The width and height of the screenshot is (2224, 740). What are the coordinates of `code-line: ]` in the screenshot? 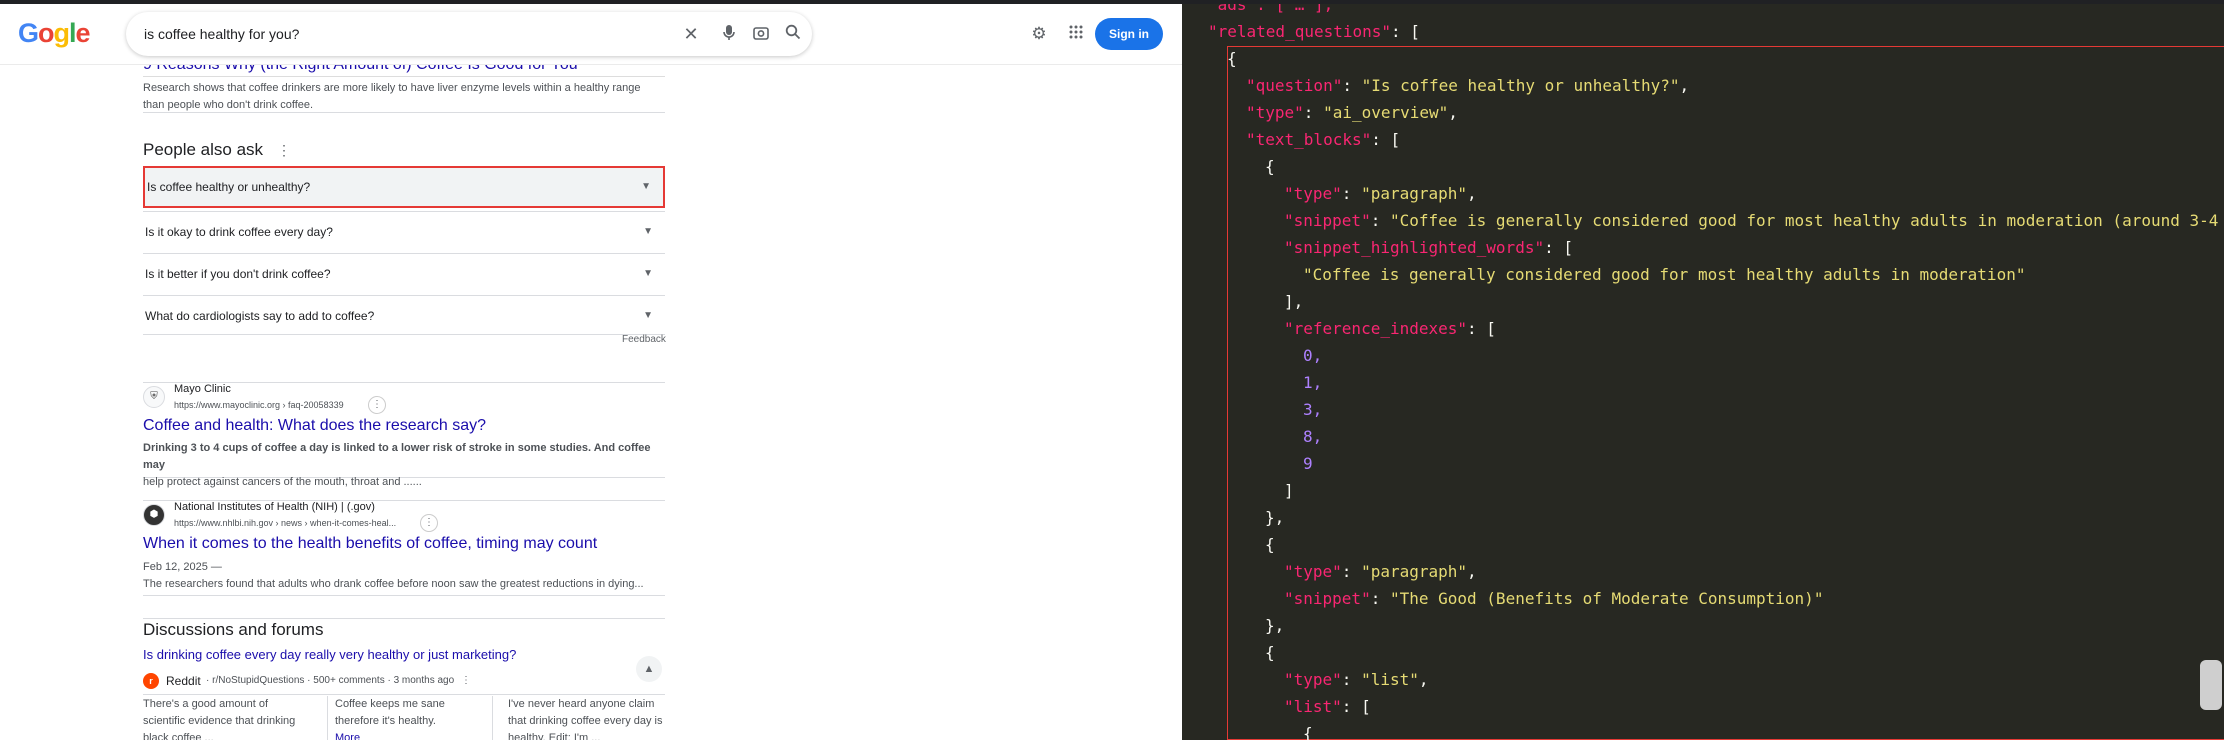 It's located at (1289, 490).